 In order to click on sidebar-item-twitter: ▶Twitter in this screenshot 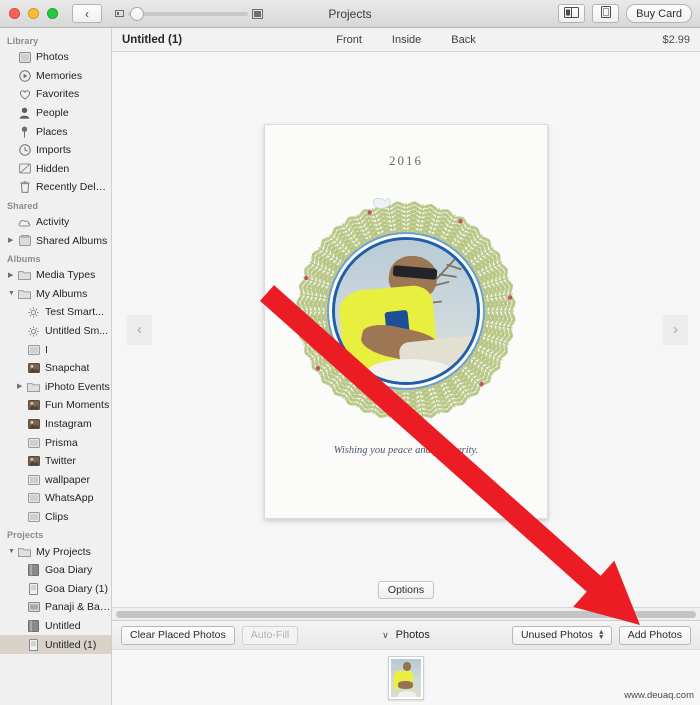, I will do `click(55, 461)`.